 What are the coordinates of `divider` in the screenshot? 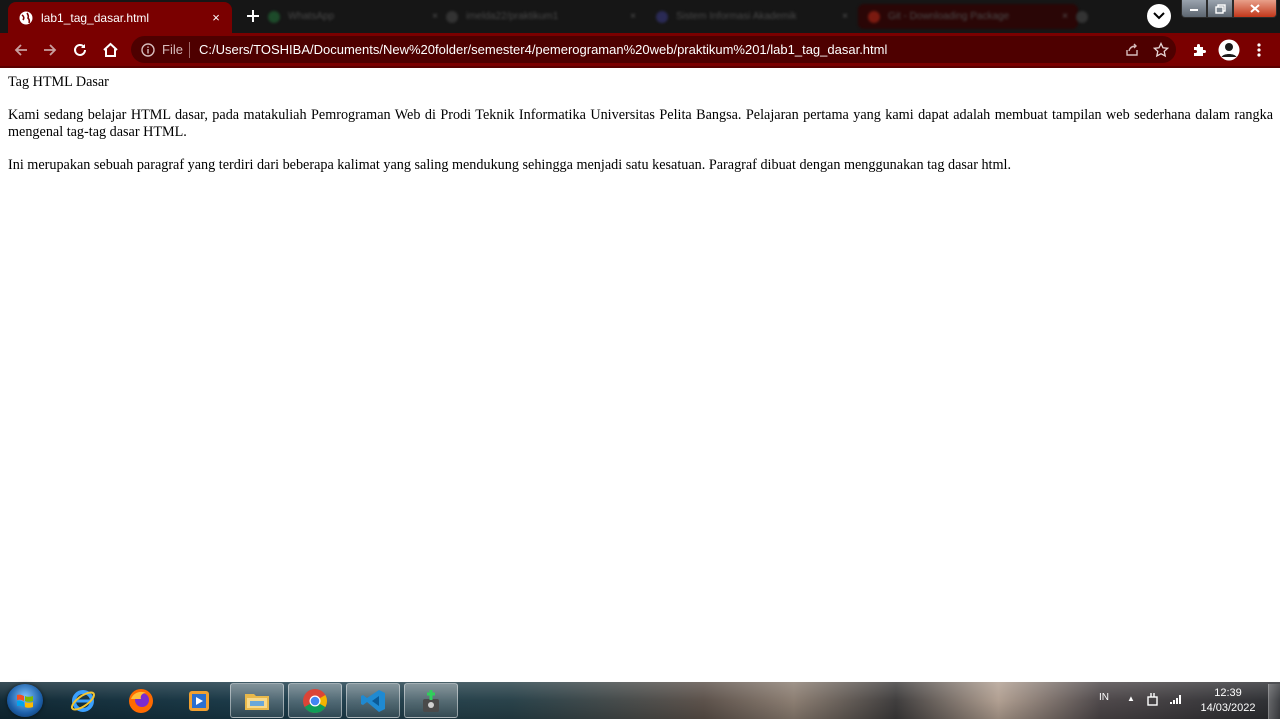 It's located at (189, 50).